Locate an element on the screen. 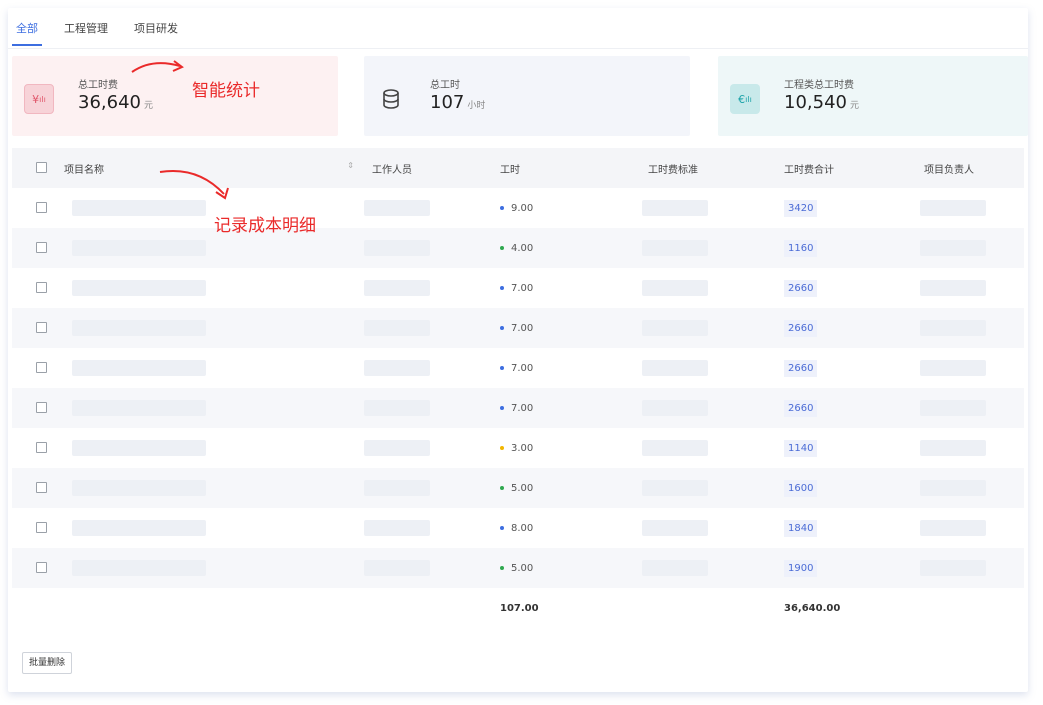 The image size is (1043, 705). column-header: 工时费标准 is located at coordinates (711, 168).